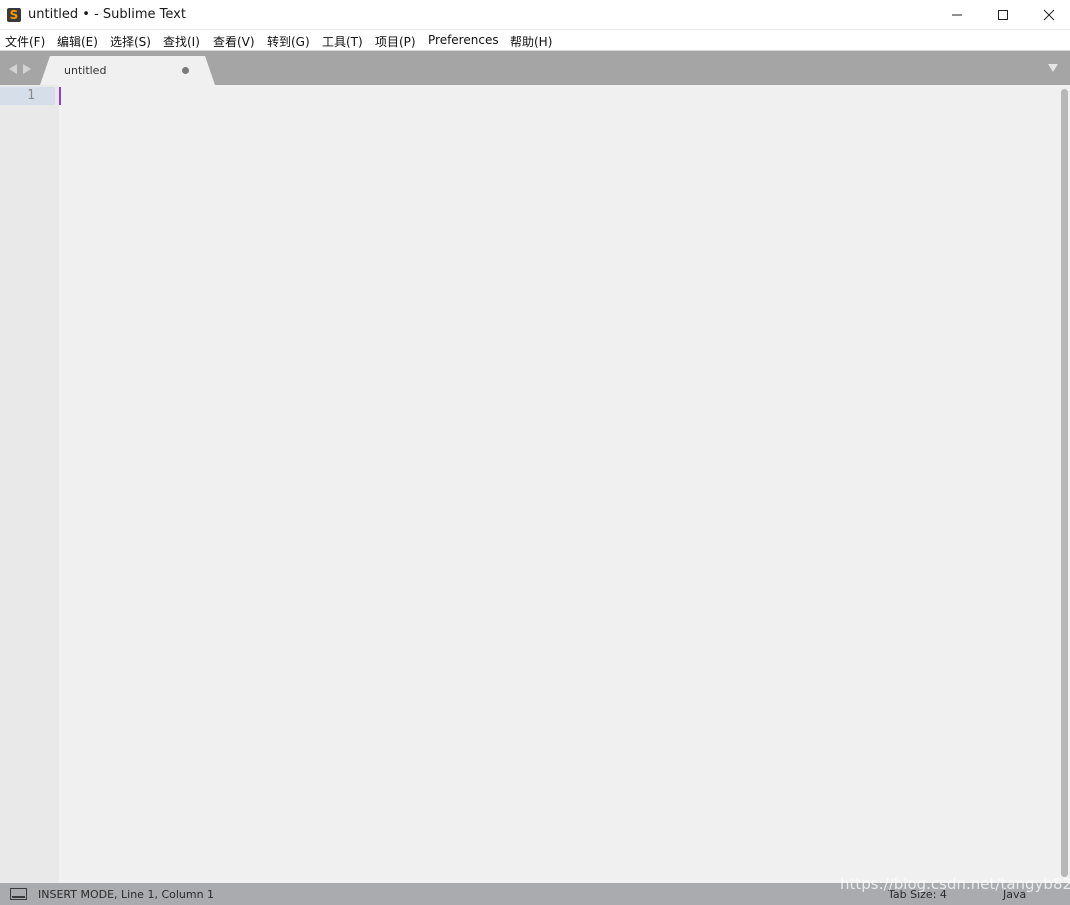  What do you see at coordinates (31, 95) in the screenshot?
I see `line-number: 1` at bounding box center [31, 95].